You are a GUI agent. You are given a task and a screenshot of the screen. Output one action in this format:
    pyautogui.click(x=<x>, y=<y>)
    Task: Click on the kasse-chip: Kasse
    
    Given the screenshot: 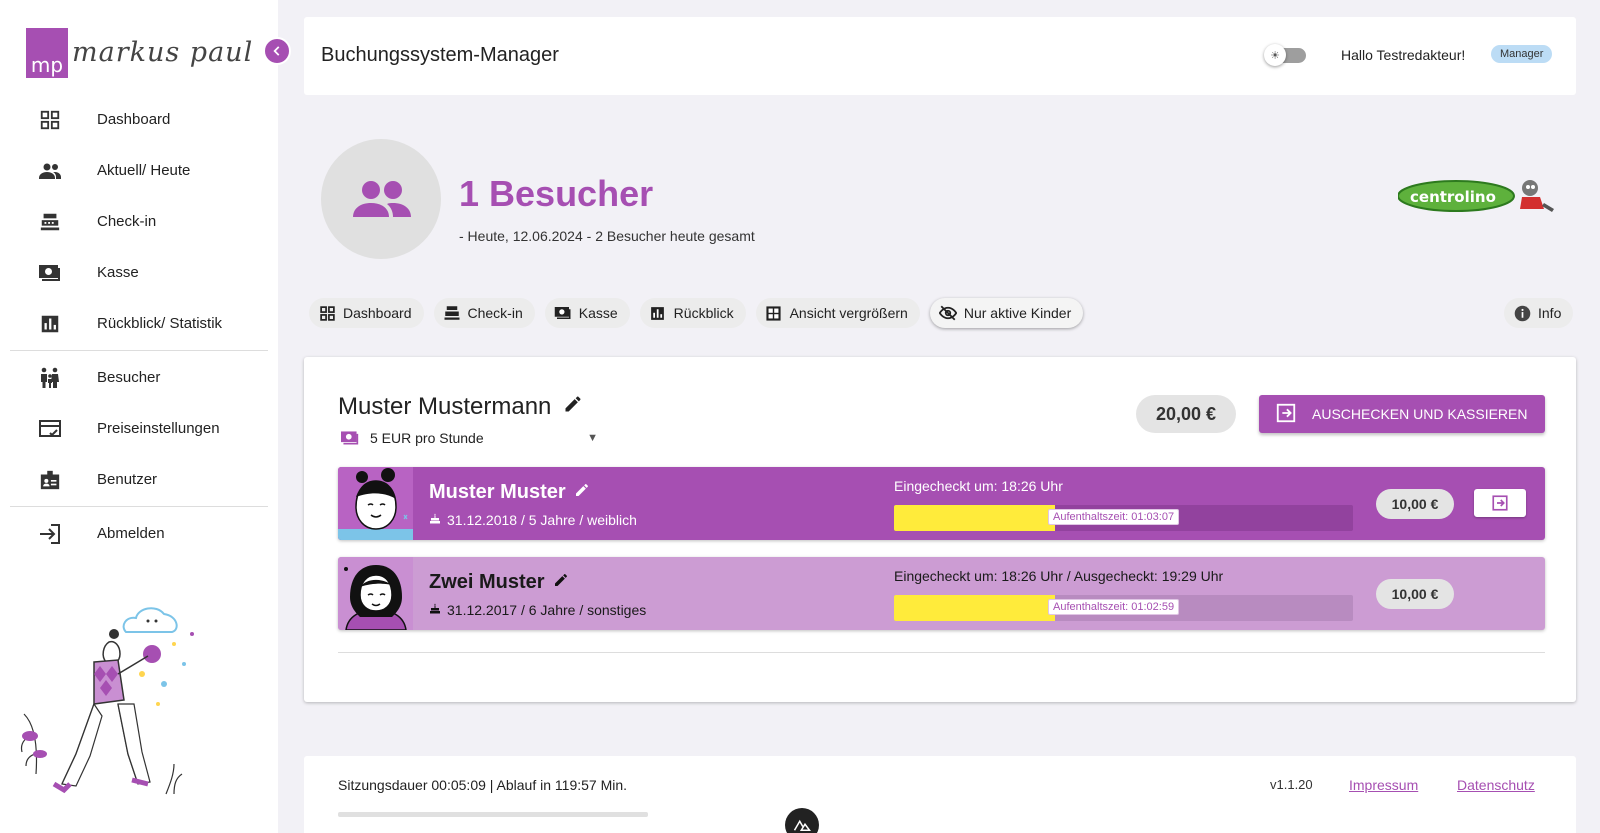 What is the action you would take?
    pyautogui.click(x=587, y=313)
    